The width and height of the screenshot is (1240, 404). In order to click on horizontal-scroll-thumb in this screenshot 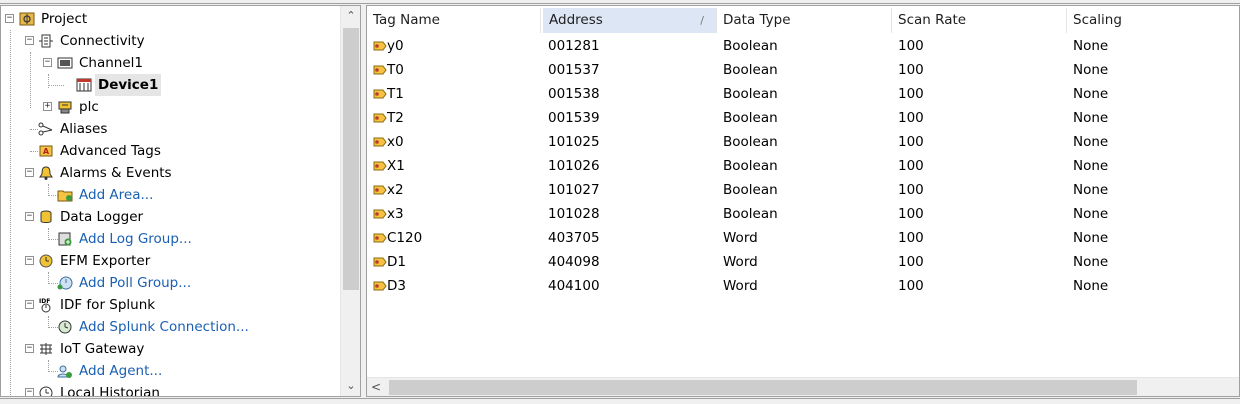, I will do `click(763, 387)`.